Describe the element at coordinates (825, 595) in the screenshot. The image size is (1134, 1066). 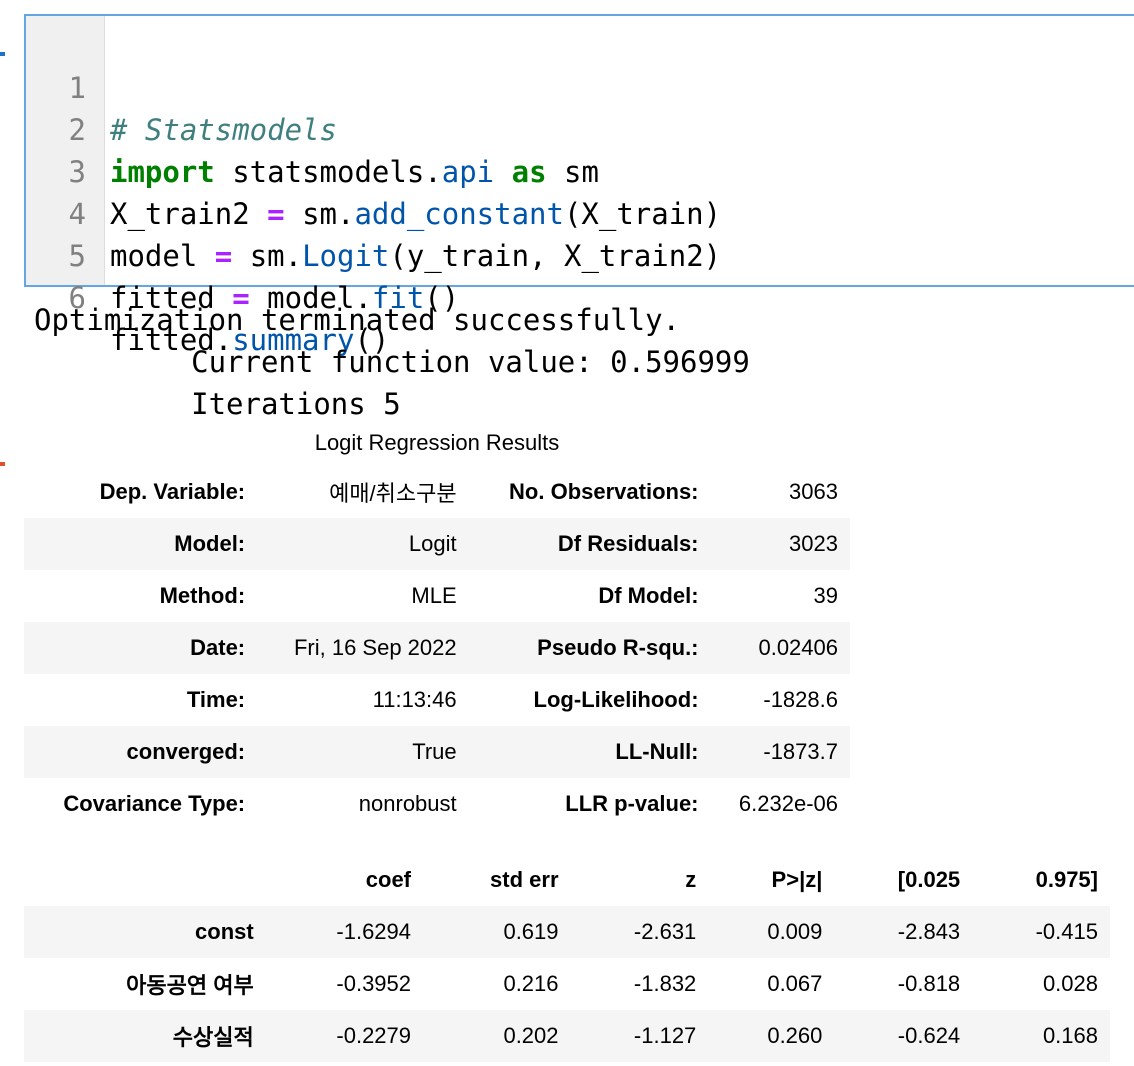
I see `summary-value: 39` at that location.